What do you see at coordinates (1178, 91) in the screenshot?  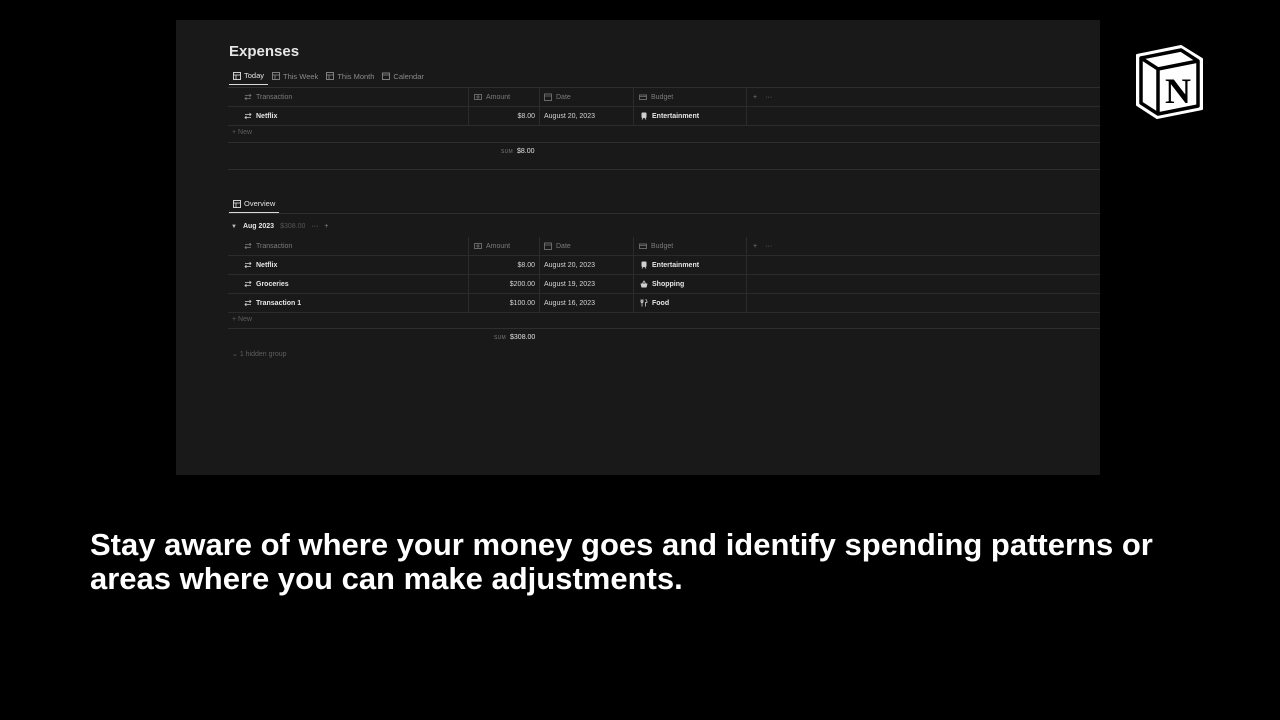 I see `svg-text: N` at bounding box center [1178, 91].